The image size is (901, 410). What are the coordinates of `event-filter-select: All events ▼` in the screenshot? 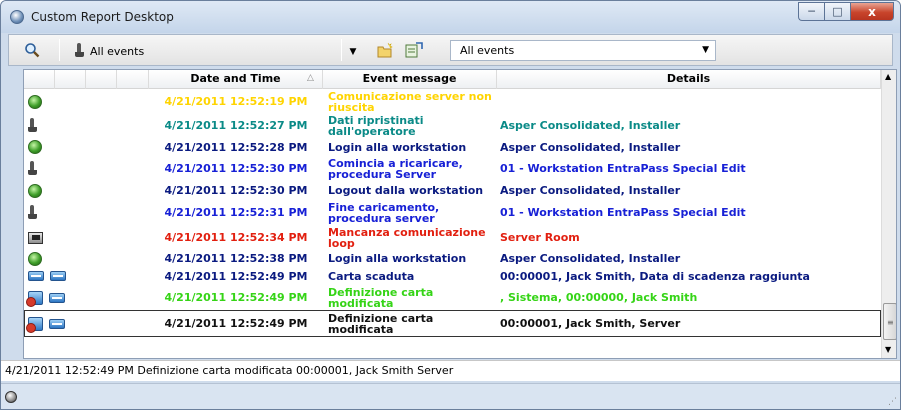 It's located at (583, 50).